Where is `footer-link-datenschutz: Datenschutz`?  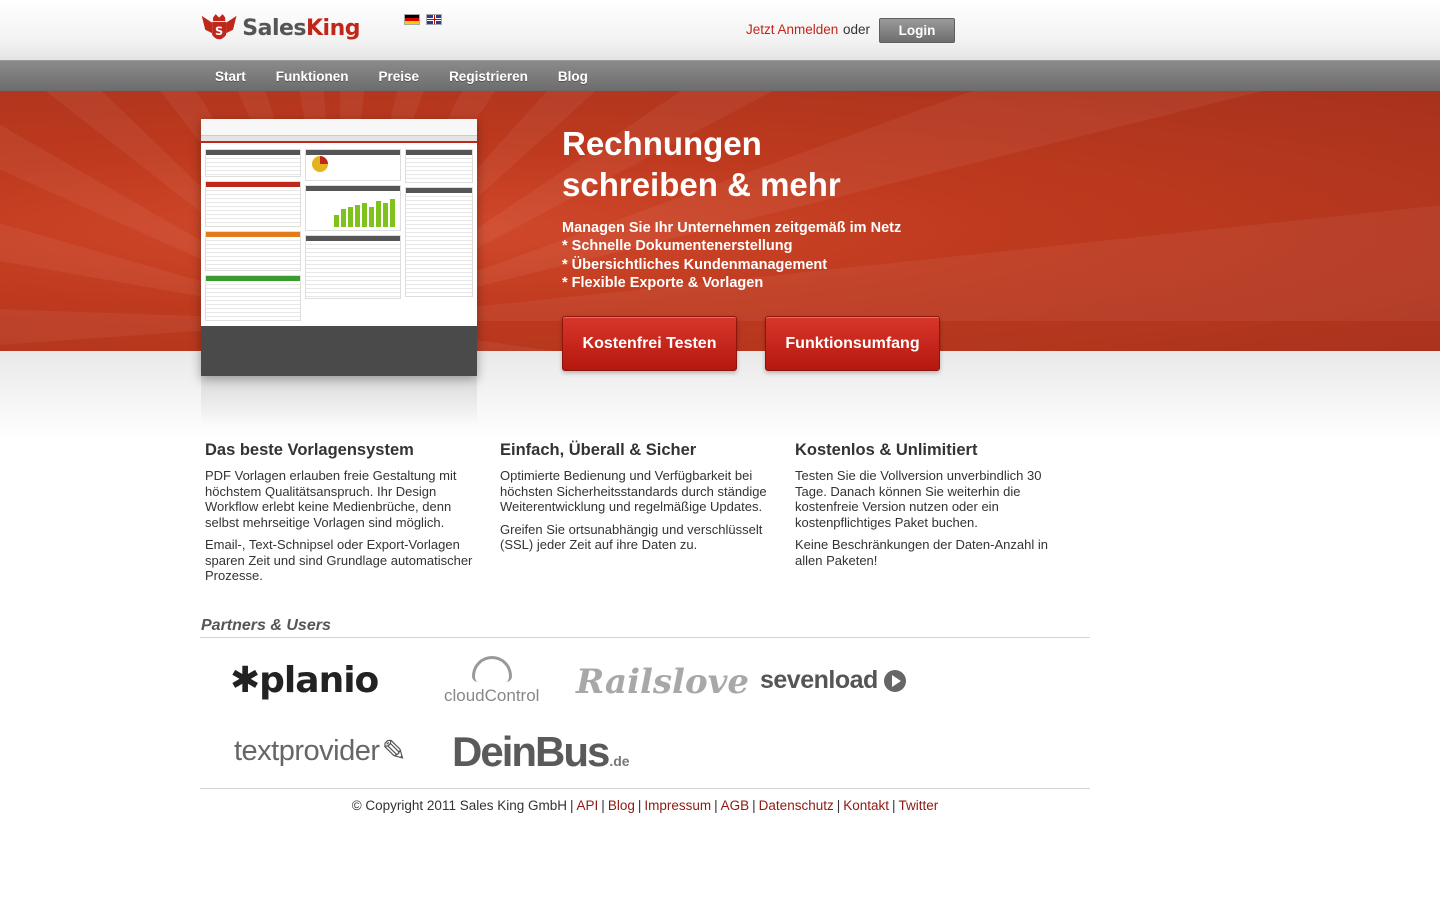 footer-link-datenschutz: Datenschutz is located at coordinates (796, 805).